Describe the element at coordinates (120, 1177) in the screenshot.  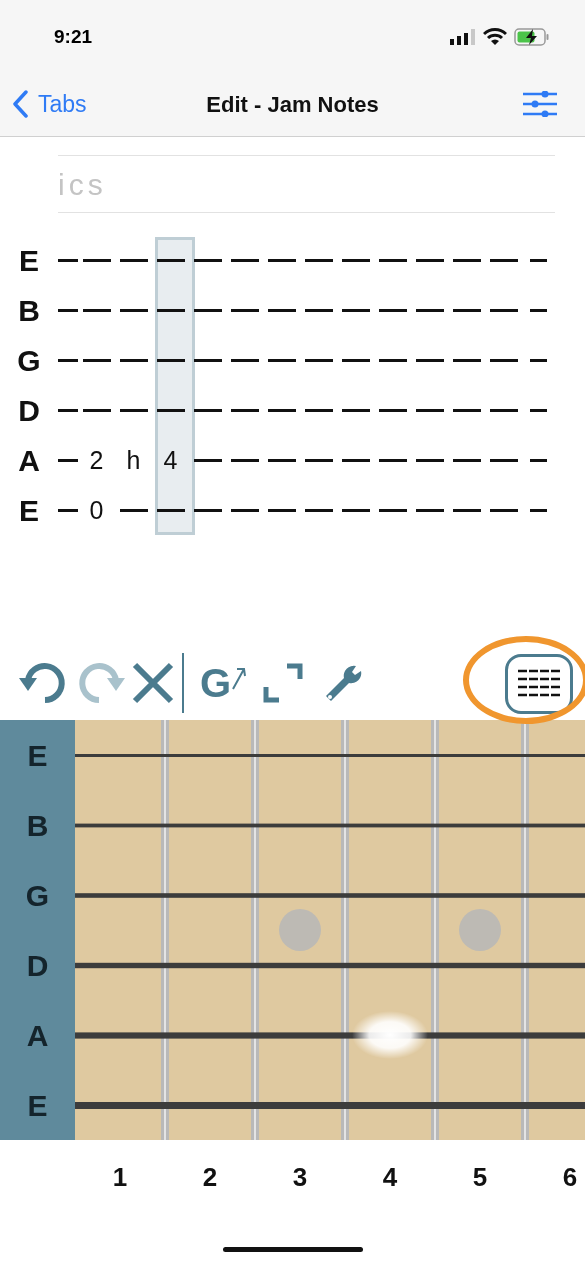
I see `fret-number: 1` at that location.